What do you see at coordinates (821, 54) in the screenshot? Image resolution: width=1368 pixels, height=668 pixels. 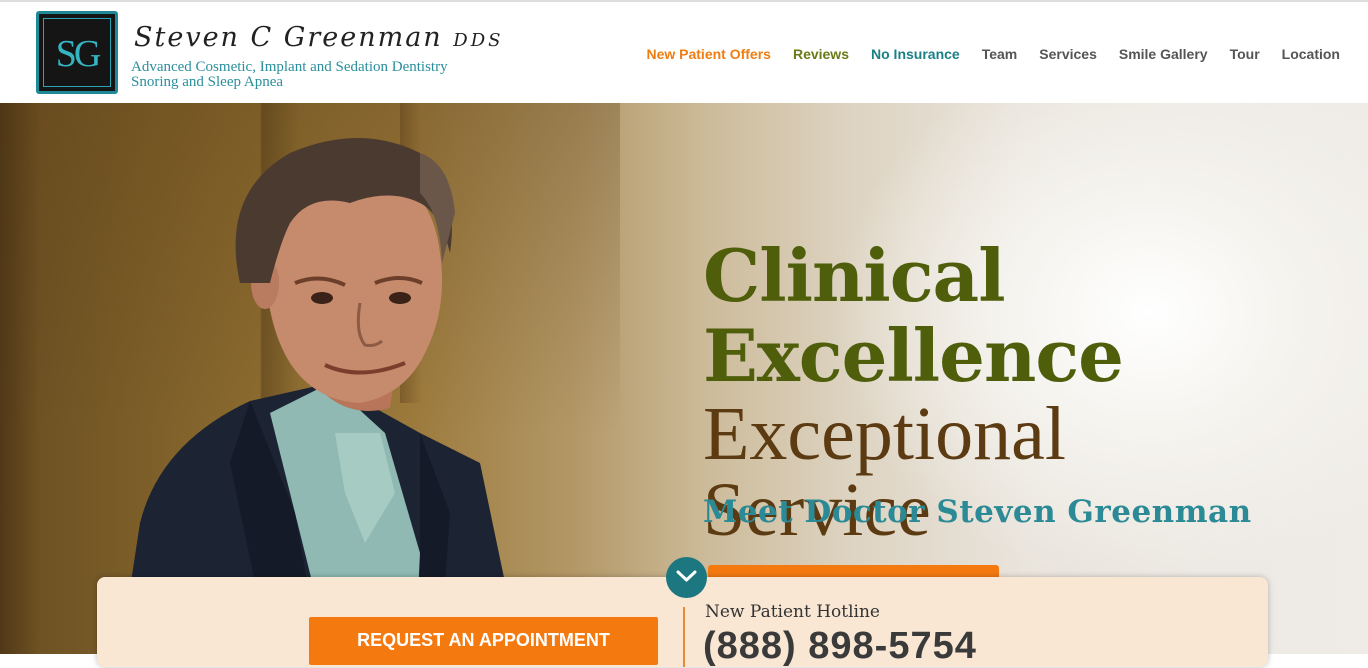 I see `nav-reviews: Reviews` at bounding box center [821, 54].